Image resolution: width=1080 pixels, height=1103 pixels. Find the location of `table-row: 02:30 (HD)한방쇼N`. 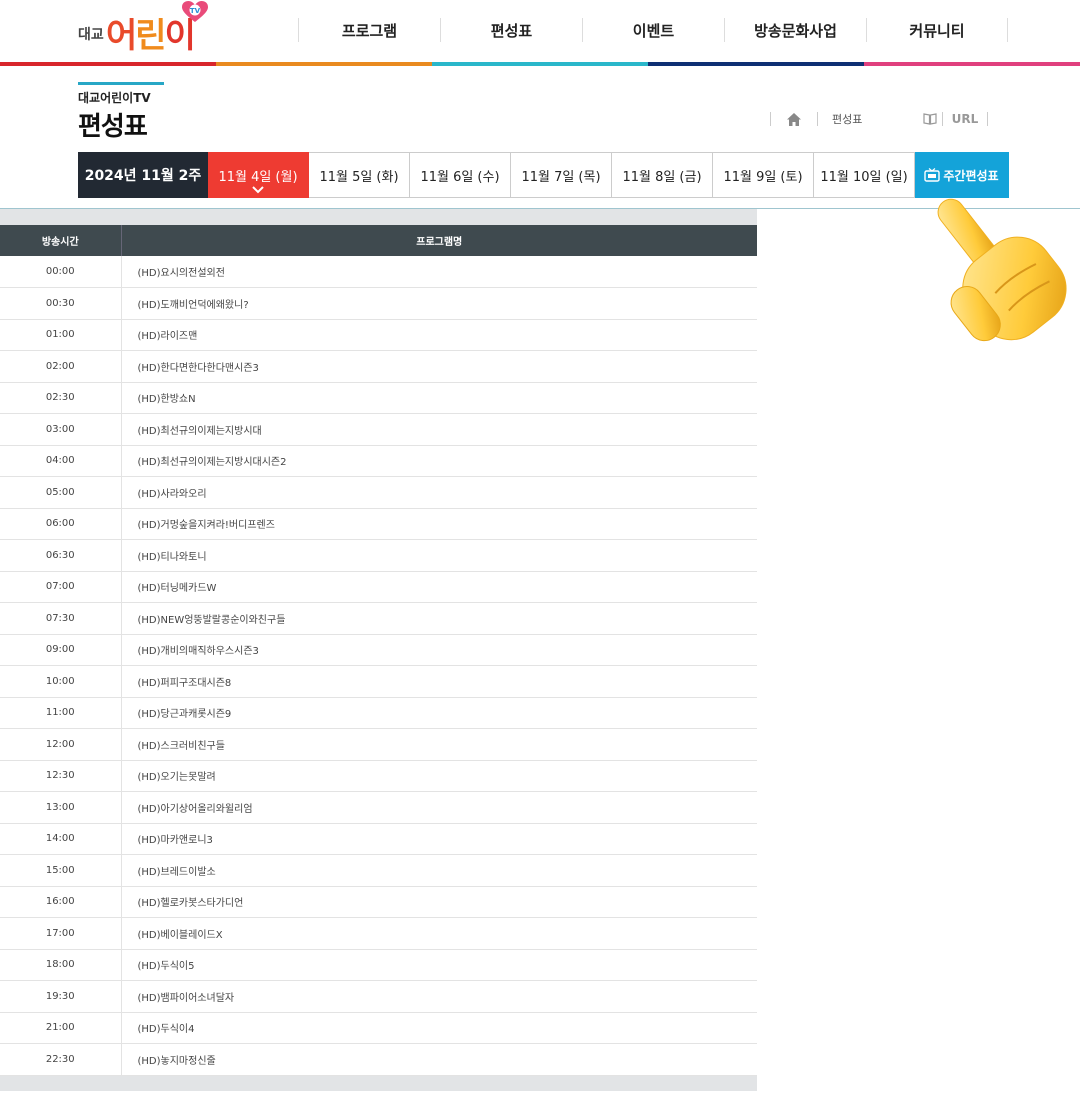

table-row: 02:30 (HD)한방쇼N is located at coordinates (378, 398).